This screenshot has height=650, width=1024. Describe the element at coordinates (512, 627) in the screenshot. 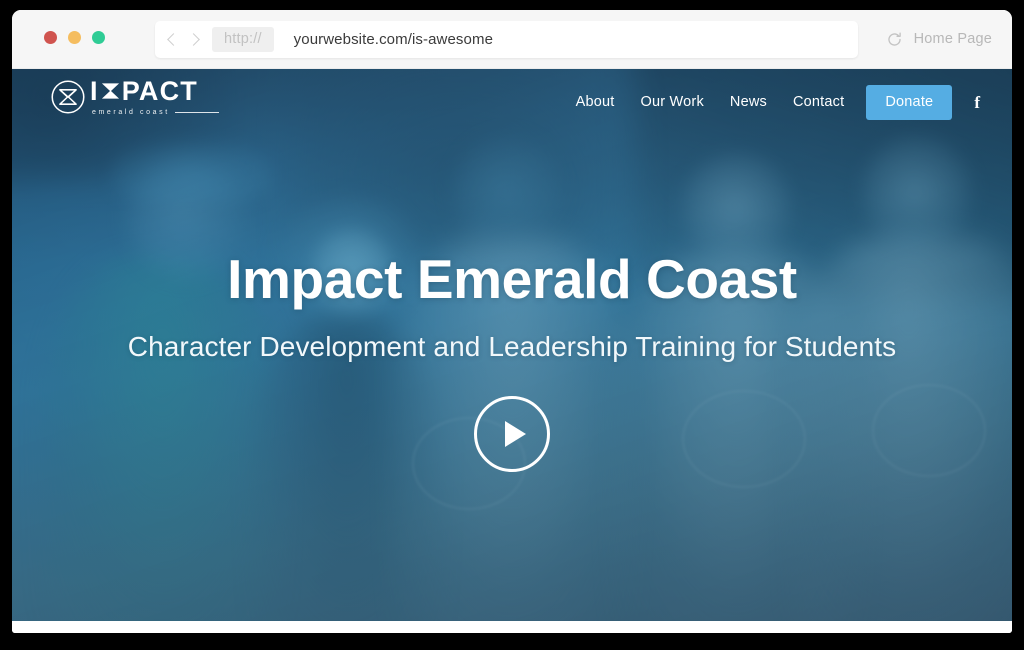

I see `page-bottom-band` at that location.